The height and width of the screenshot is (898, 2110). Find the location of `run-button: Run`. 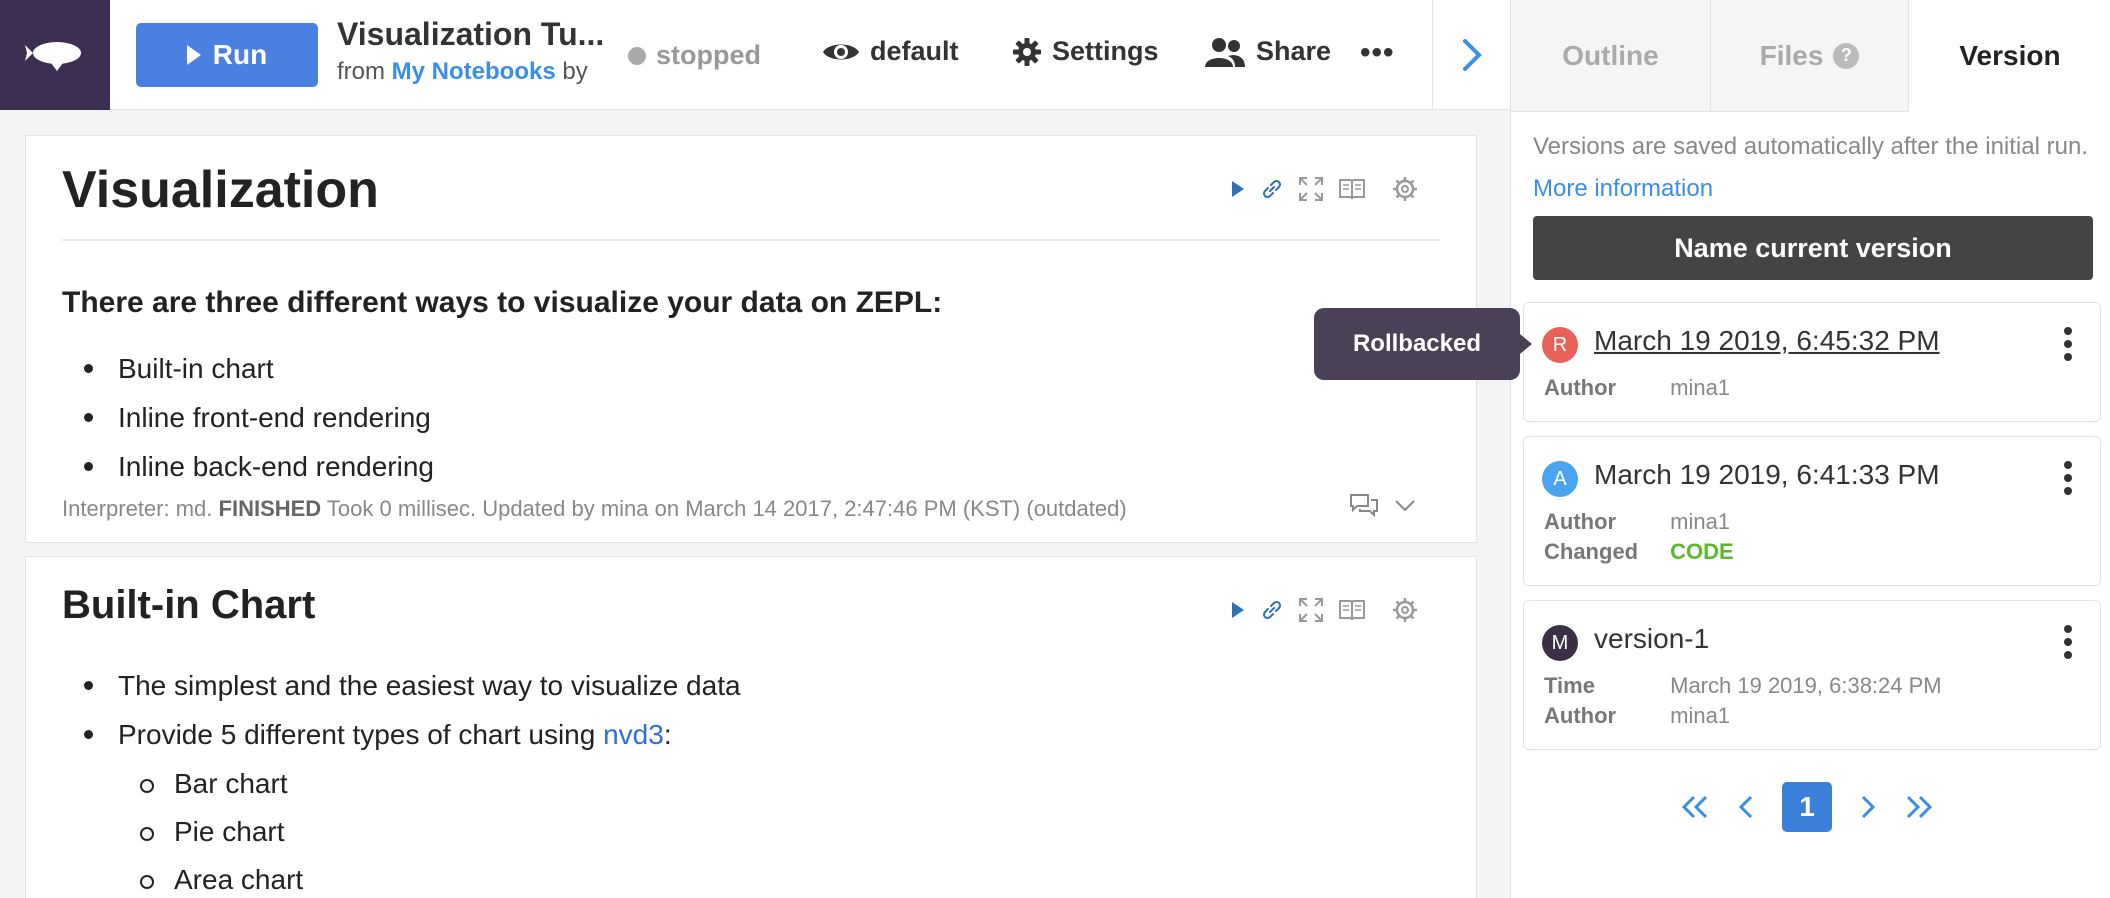

run-button: Run is located at coordinates (227, 55).